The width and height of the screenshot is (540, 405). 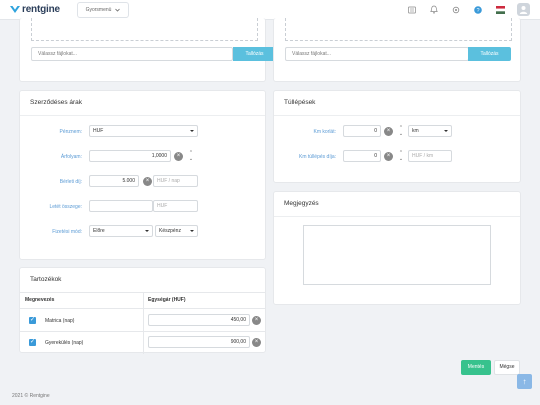 What do you see at coordinates (46, 279) in the screenshot?
I see `accessories-title: Tartozékok` at bounding box center [46, 279].